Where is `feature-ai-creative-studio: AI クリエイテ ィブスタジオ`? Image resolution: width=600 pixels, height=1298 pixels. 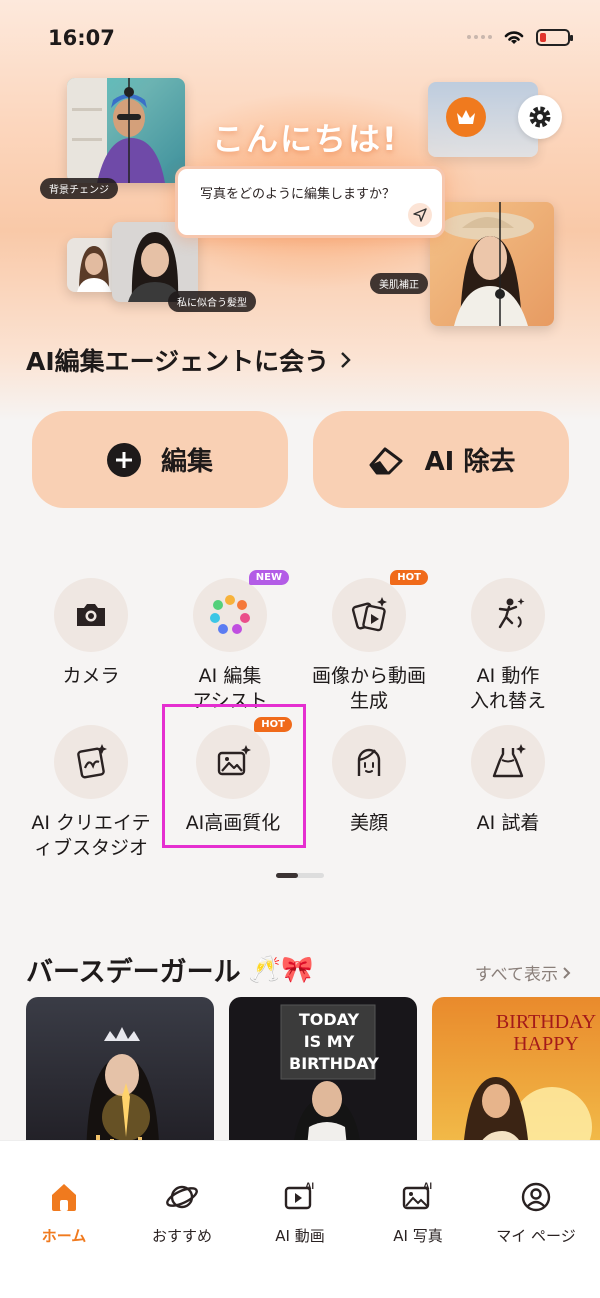
feature-ai-creative-studio: AI クリエイテ ィブスタジオ is located at coordinates (91, 793).